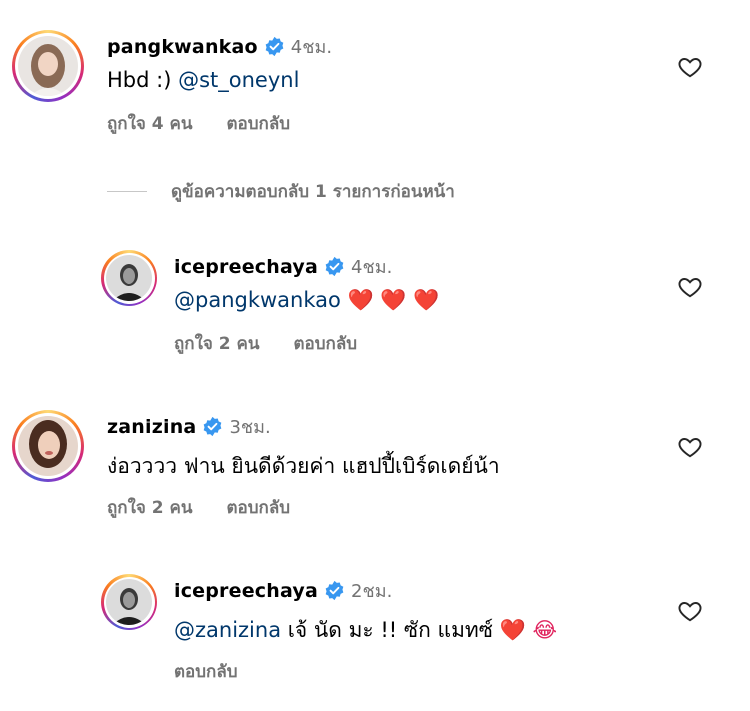 The height and width of the screenshot is (711, 750). Describe the element at coordinates (227, 630) in the screenshot. I see `mention-link: @zanizina` at that location.